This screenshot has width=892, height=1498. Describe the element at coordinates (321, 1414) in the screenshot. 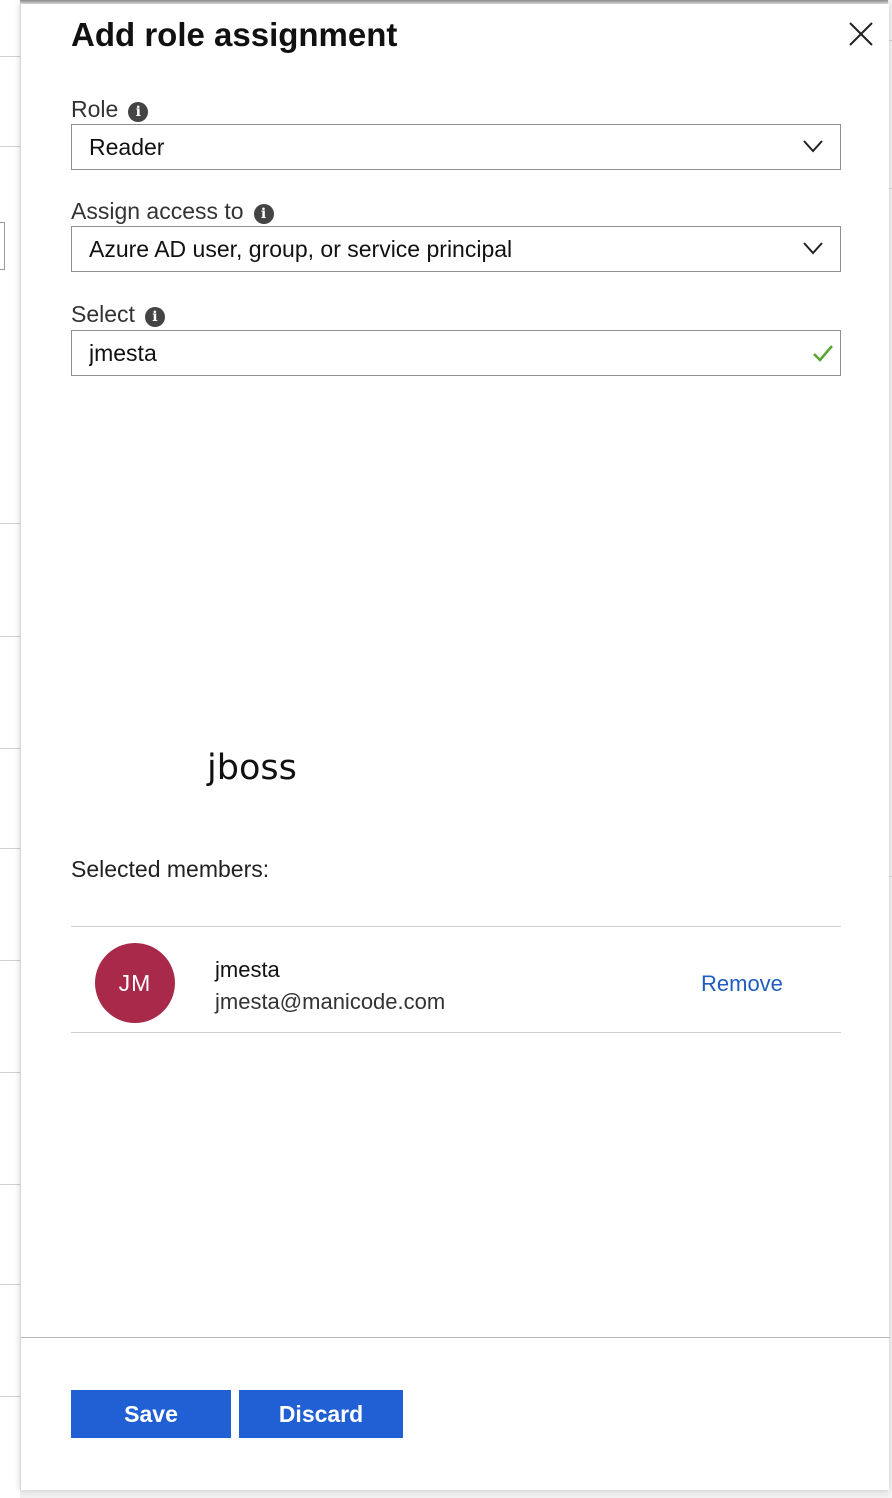

I see `discard-button: Discard` at that location.